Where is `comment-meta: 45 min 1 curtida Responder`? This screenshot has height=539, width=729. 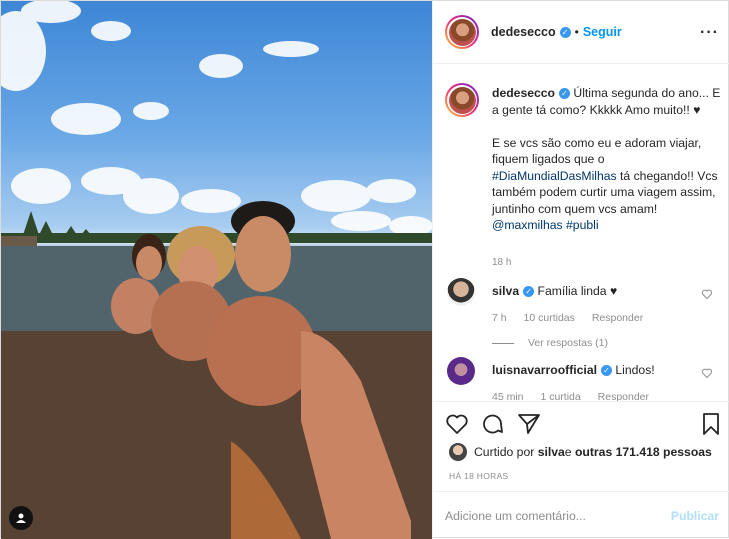
comment-meta: 45 min 1 curtida Responder is located at coordinates (577, 396).